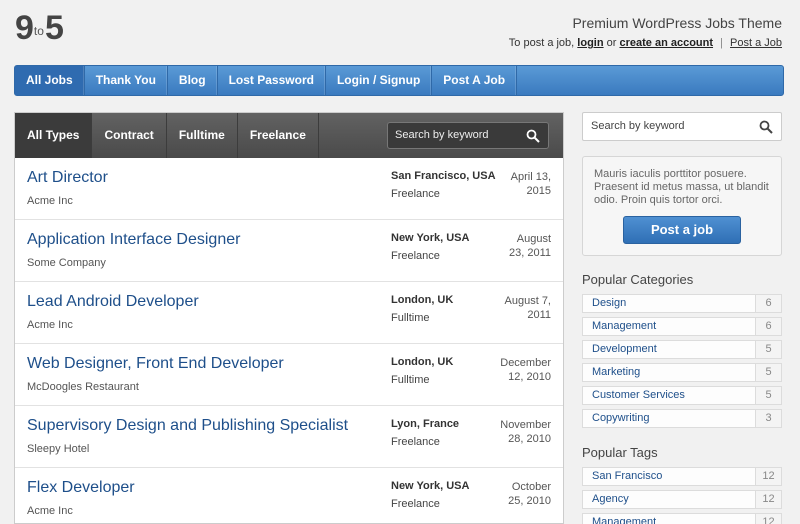  Describe the element at coordinates (538, 191) in the screenshot. I see `job-date-line-2: 2015` at that location.